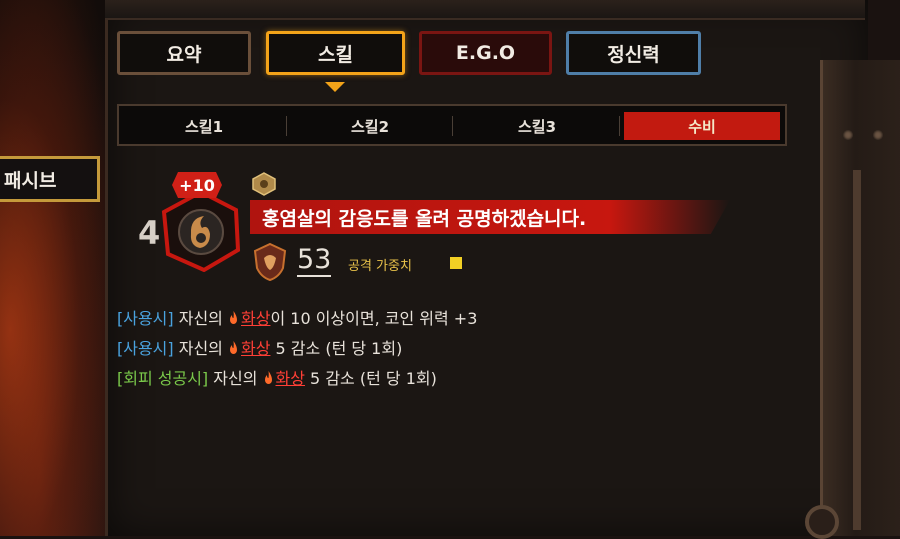 This screenshot has width=900, height=539. I want to click on right-decor-panel, so click(860, 298).